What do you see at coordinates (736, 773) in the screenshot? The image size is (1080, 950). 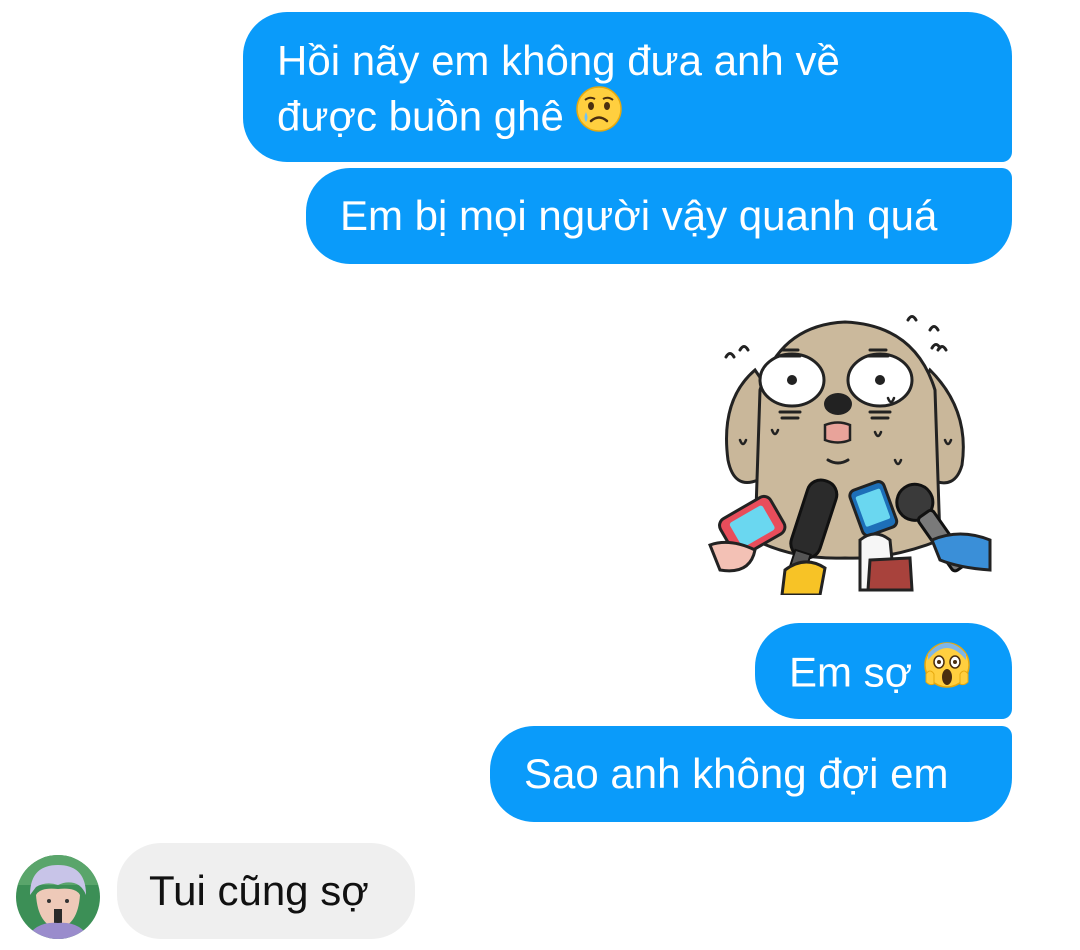 I see `message-text: Sao anh không đợi em` at bounding box center [736, 773].